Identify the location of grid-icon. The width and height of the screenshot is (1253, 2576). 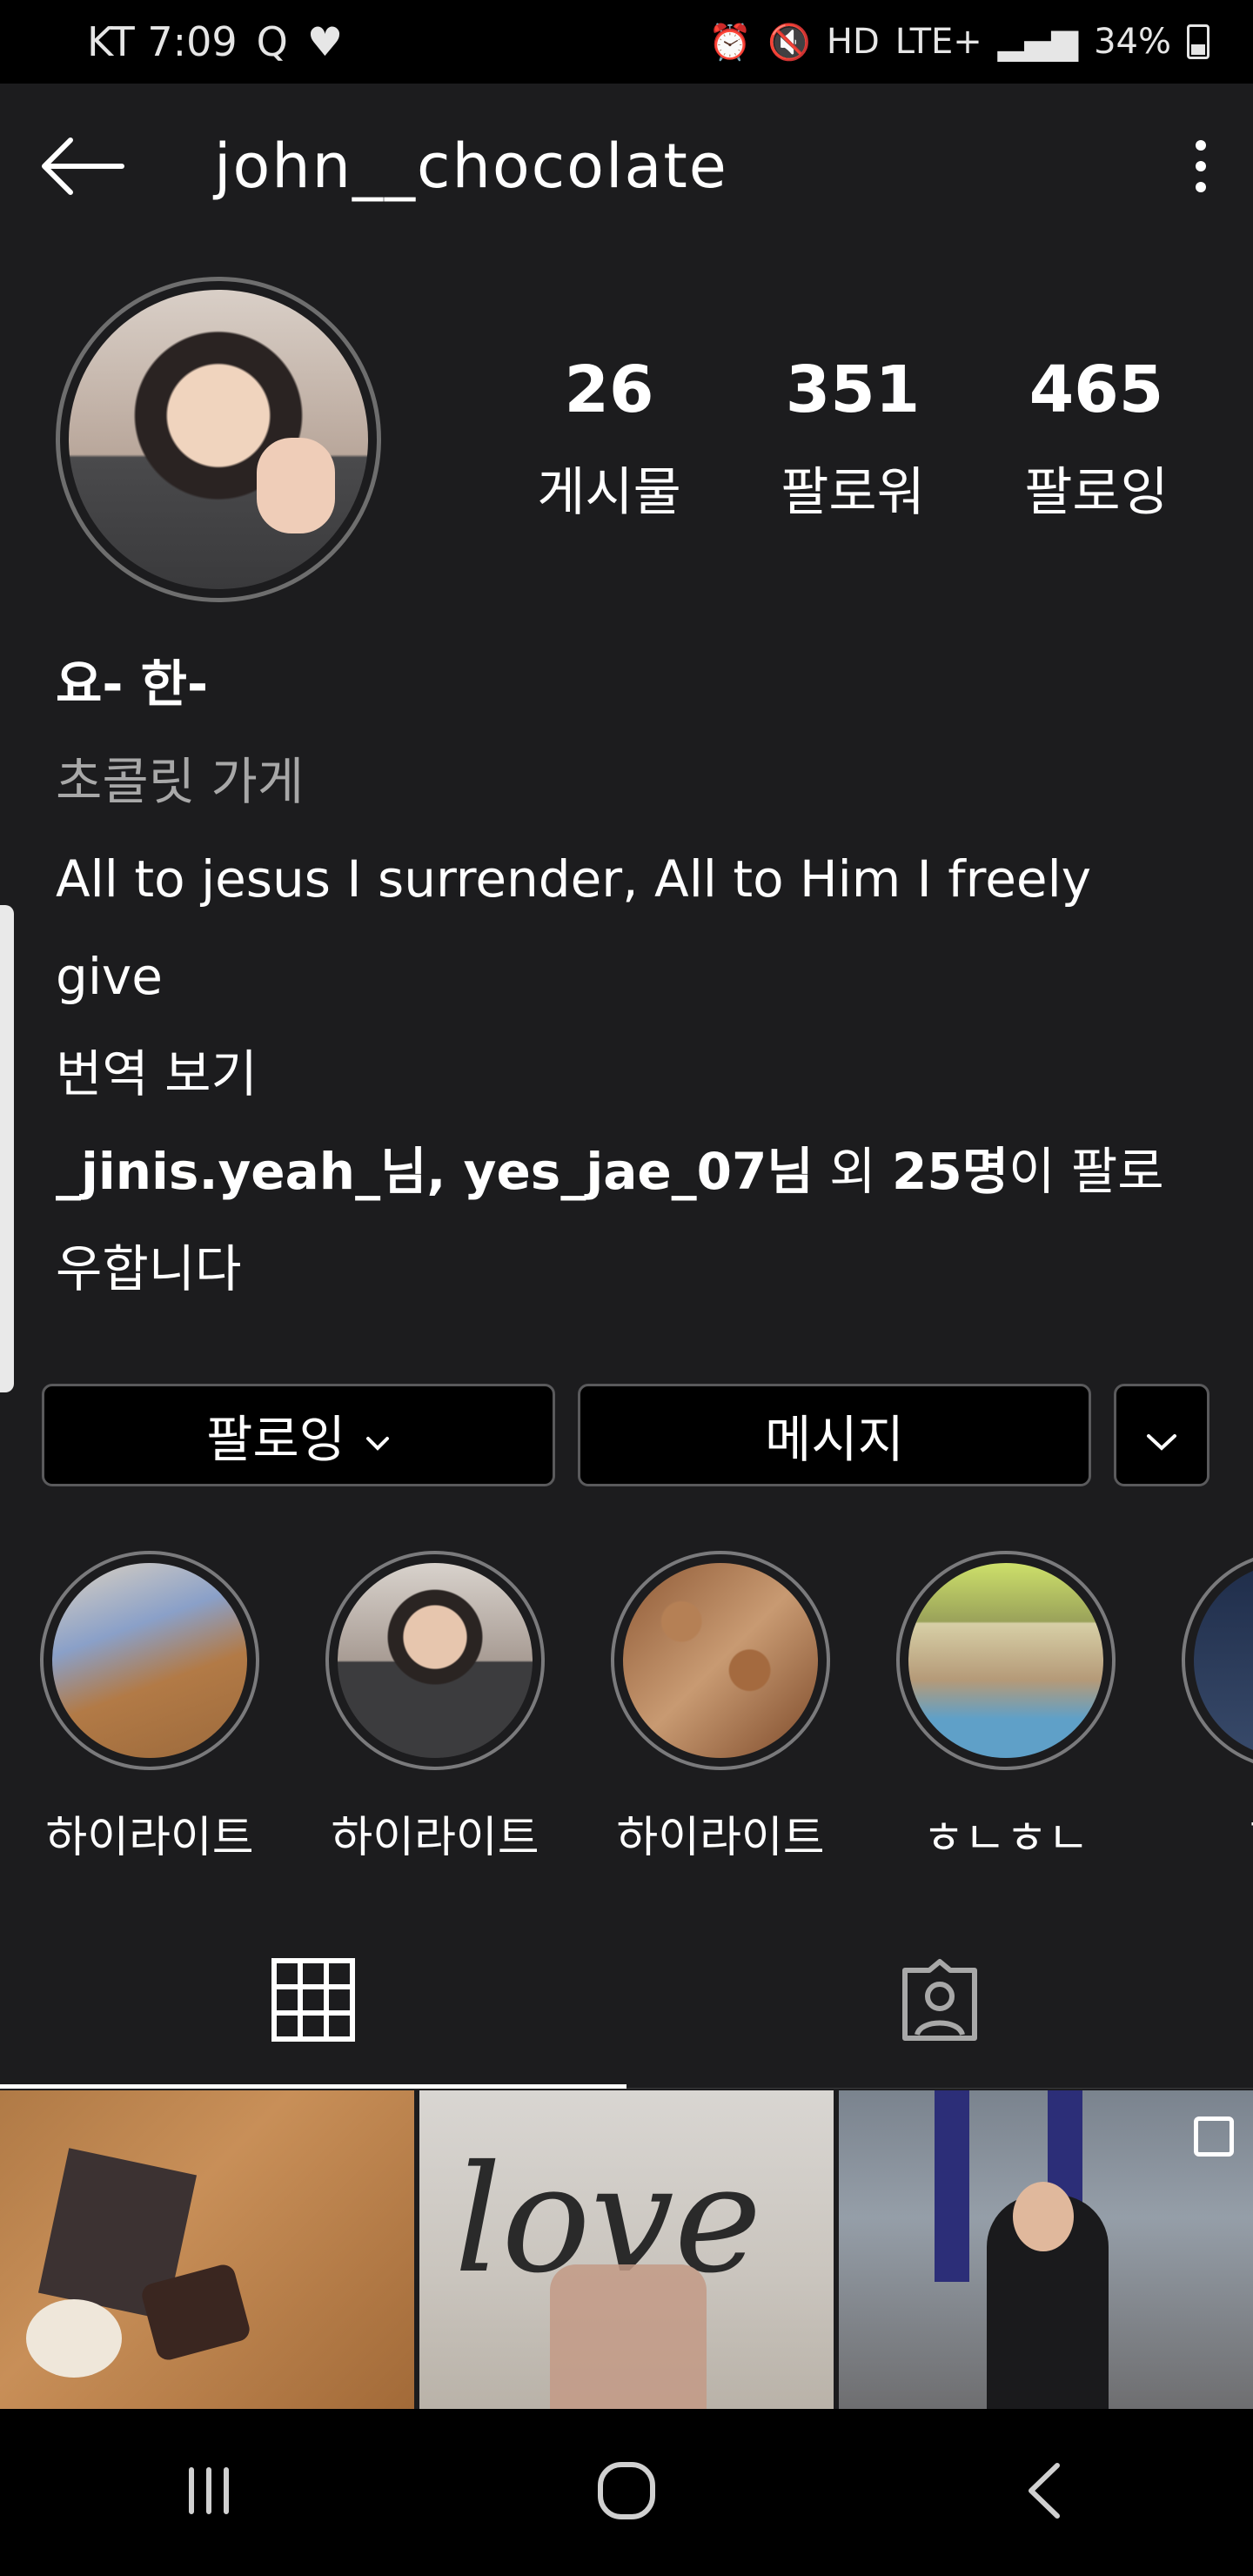
(313, 2001).